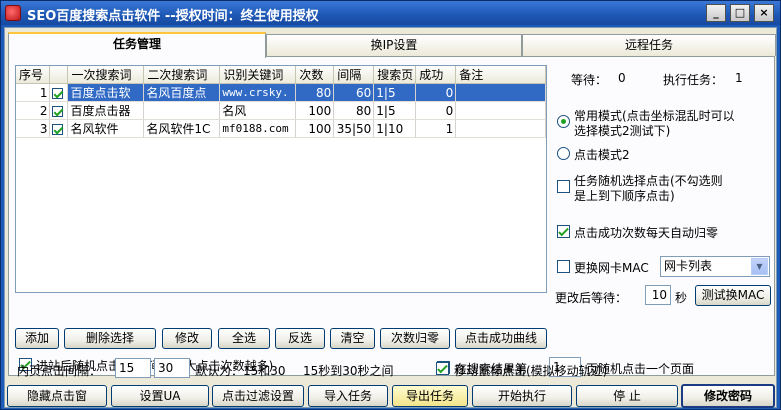 Image resolution: width=781 pixels, height=410 pixels. What do you see at coordinates (563, 266) in the screenshot?
I see `change-mac-checkbox` at bounding box center [563, 266].